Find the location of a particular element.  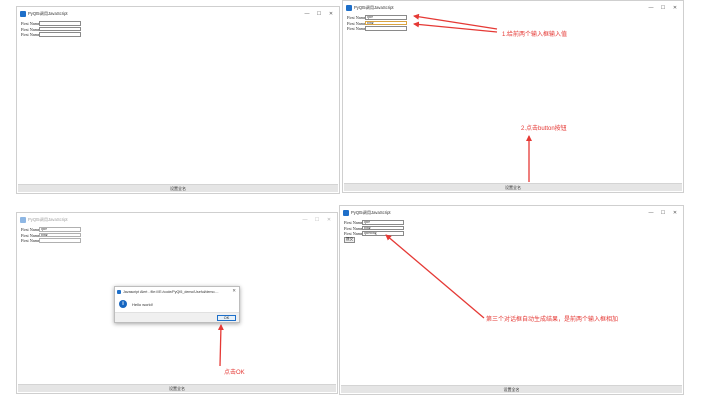

step1-annotation: 1.给前两个输入框输入值 is located at coordinates (535, 35).